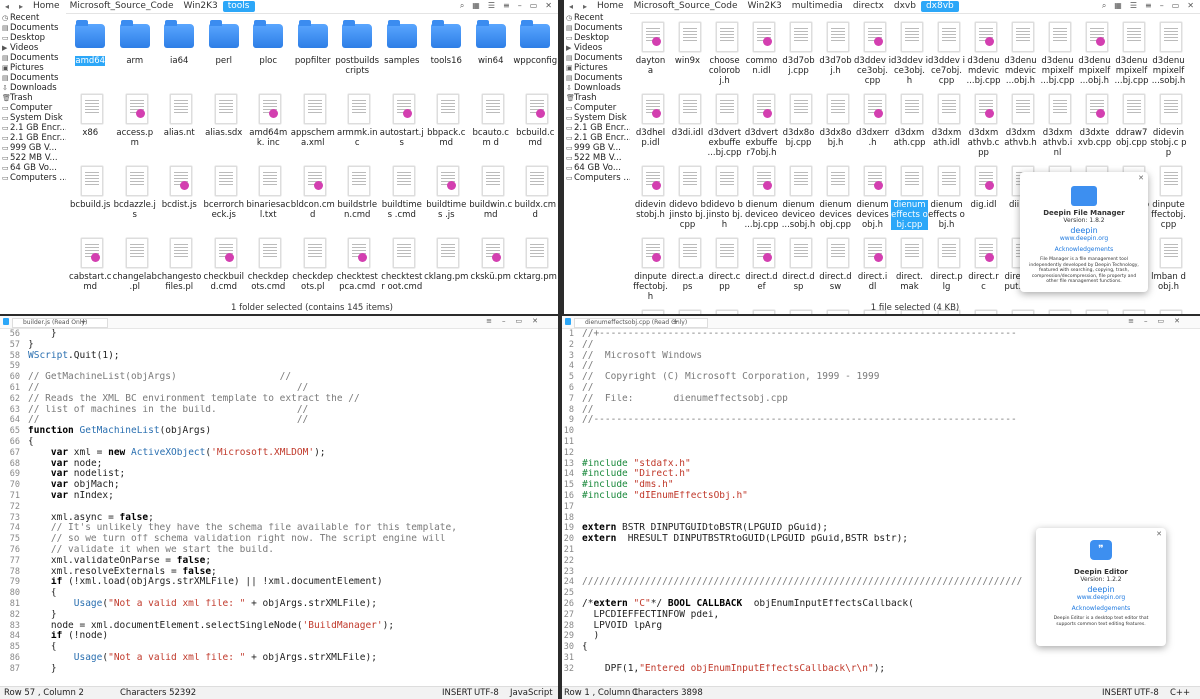  I want to click on file-item: binariesac l.txt, so click(268, 194).